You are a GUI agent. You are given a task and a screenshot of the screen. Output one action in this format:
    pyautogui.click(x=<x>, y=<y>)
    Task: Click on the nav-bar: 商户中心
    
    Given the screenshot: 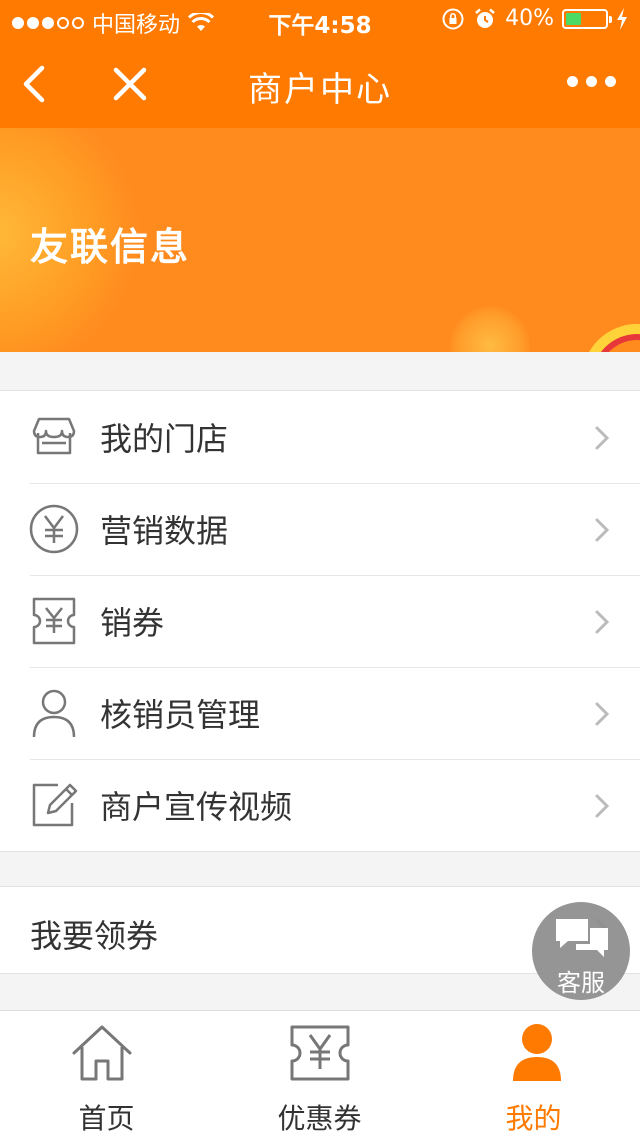 What is the action you would take?
    pyautogui.click(x=320, y=84)
    